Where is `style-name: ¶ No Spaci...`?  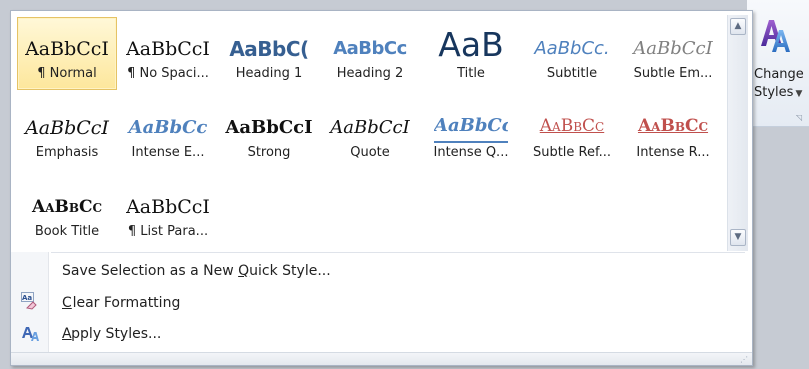
style-name: ¶ No Spaci... is located at coordinates (168, 73).